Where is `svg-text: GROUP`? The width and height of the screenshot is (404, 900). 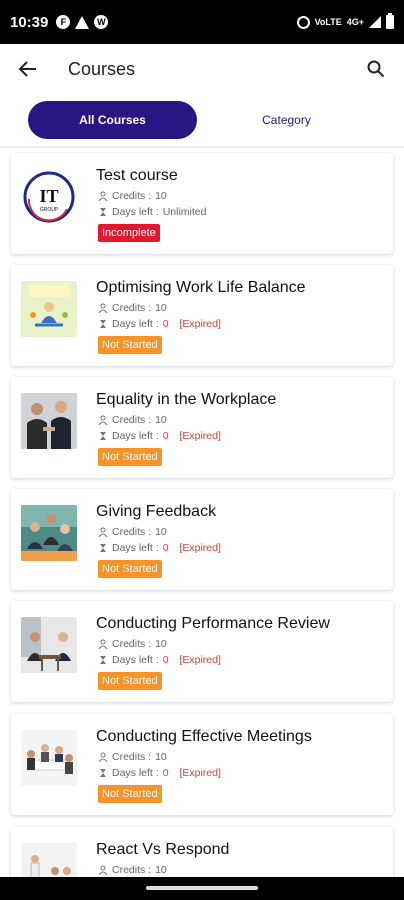
svg-text: GROUP is located at coordinates (49, 210).